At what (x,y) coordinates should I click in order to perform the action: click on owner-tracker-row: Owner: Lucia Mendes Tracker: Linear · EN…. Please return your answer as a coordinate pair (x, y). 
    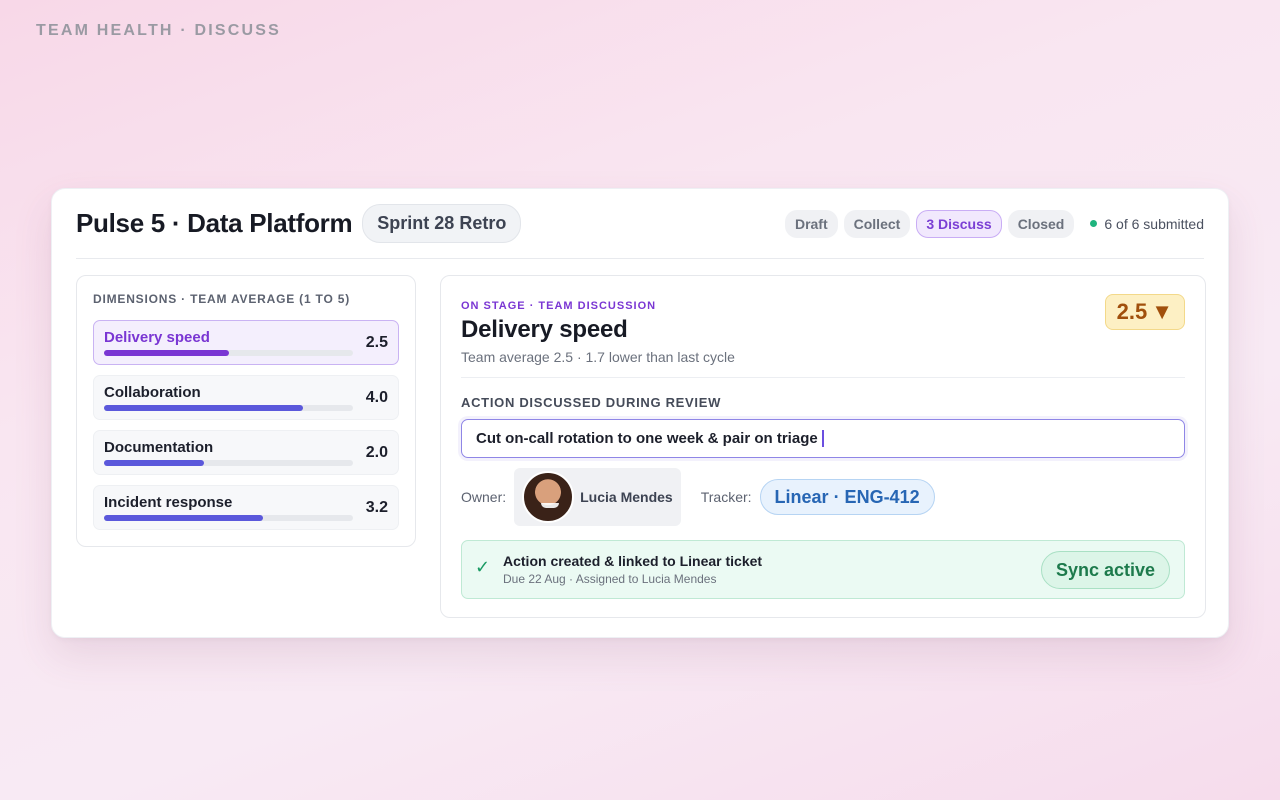
    Looking at the image, I should click on (698, 497).